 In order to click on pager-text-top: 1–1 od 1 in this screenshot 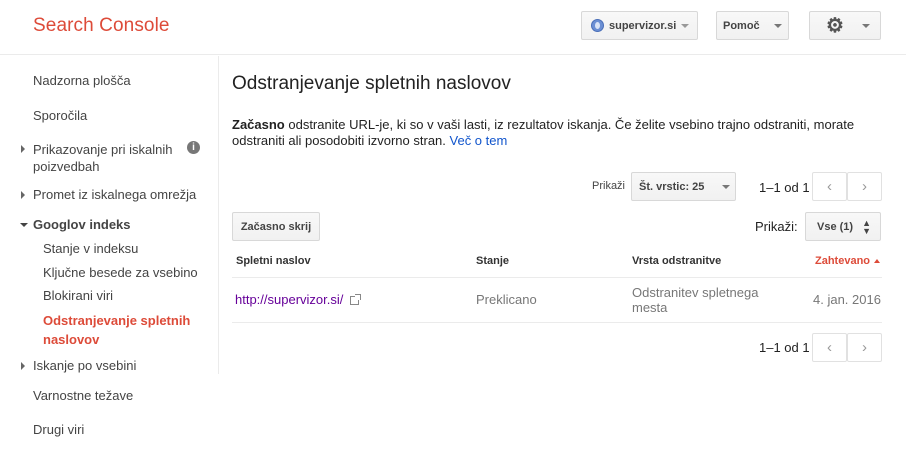, I will do `click(784, 187)`.